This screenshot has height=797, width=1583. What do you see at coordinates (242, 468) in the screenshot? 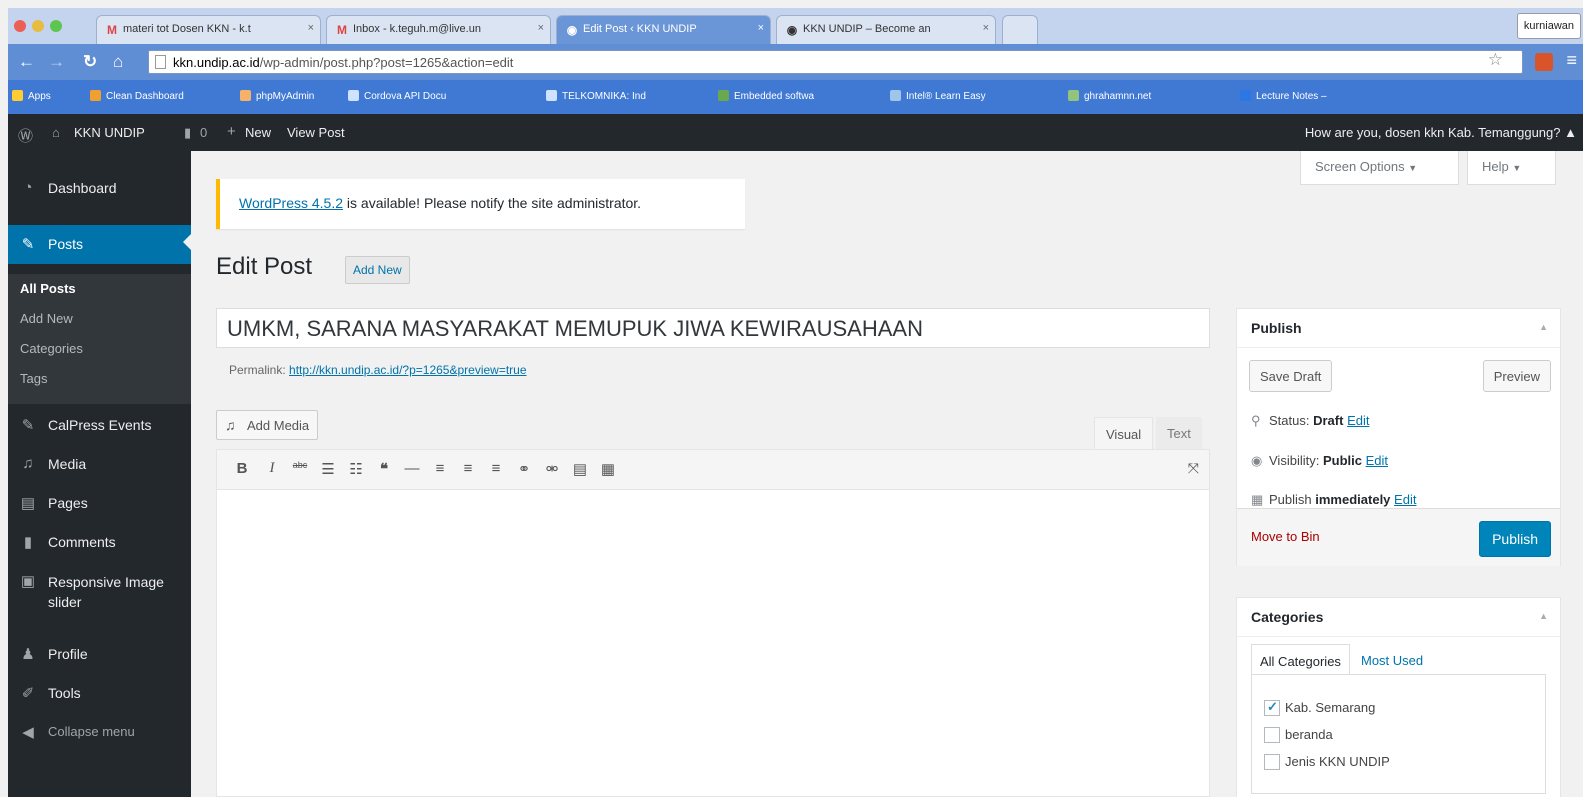
I see `bold-icon: B` at bounding box center [242, 468].